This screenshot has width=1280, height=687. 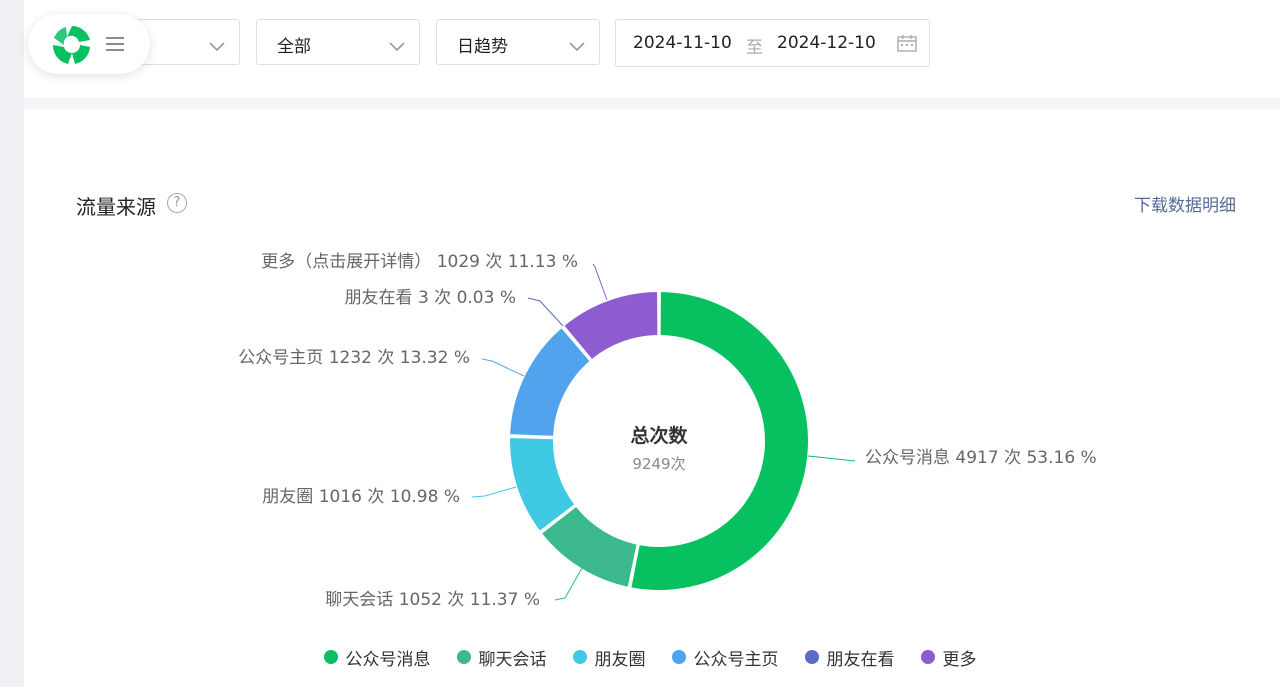 What do you see at coordinates (860, 659) in the screenshot?
I see `legend-label: 朋友在看` at bounding box center [860, 659].